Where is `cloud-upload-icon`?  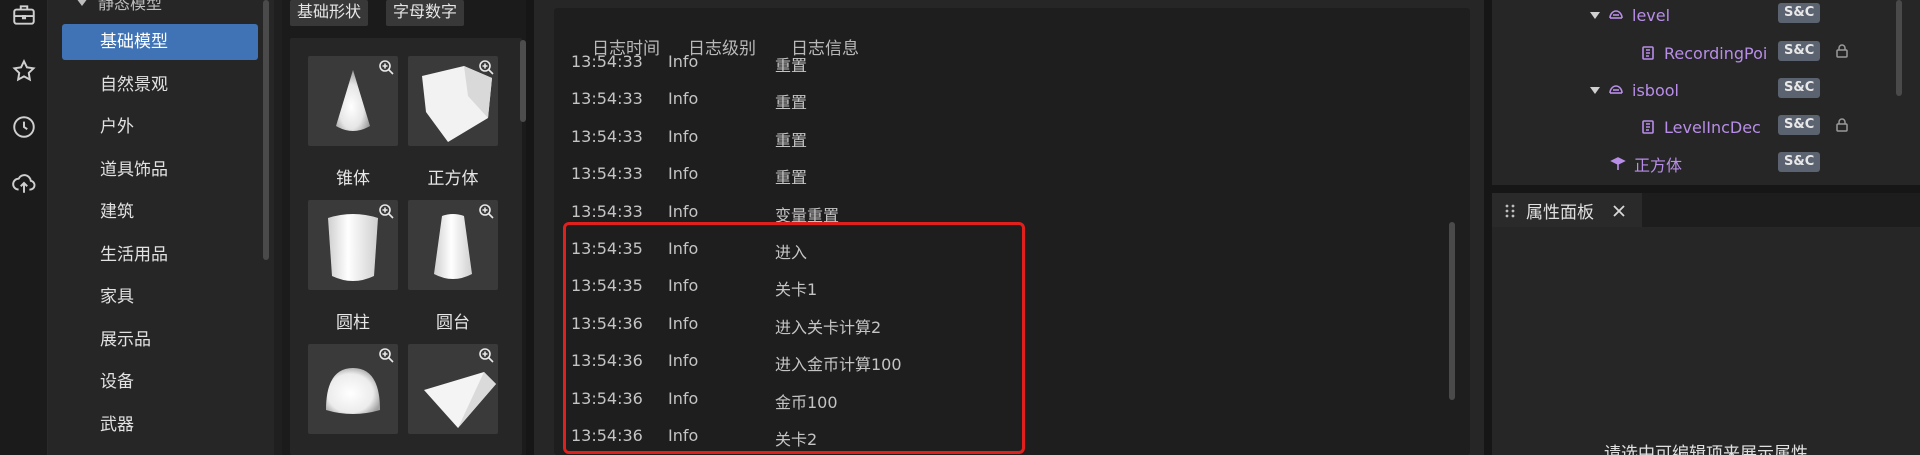 cloud-upload-icon is located at coordinates (24, 183).